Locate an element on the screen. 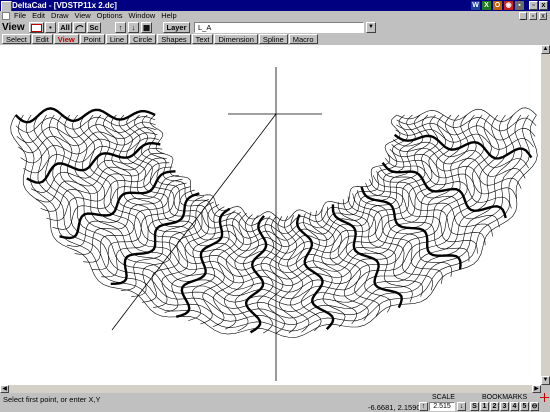 This screenshot has height=412, width=550. tab-select: Select is located at coordinates (16, 39).